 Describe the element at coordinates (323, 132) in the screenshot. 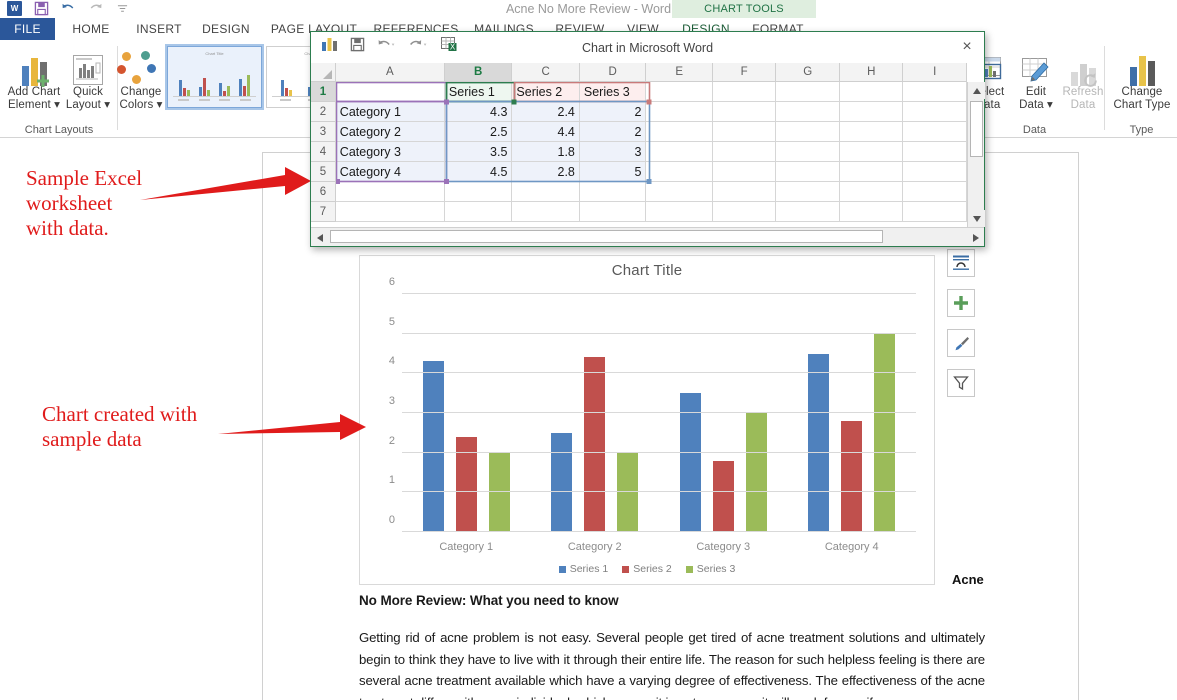

I see `excel-row-header-3: 3` at that location.